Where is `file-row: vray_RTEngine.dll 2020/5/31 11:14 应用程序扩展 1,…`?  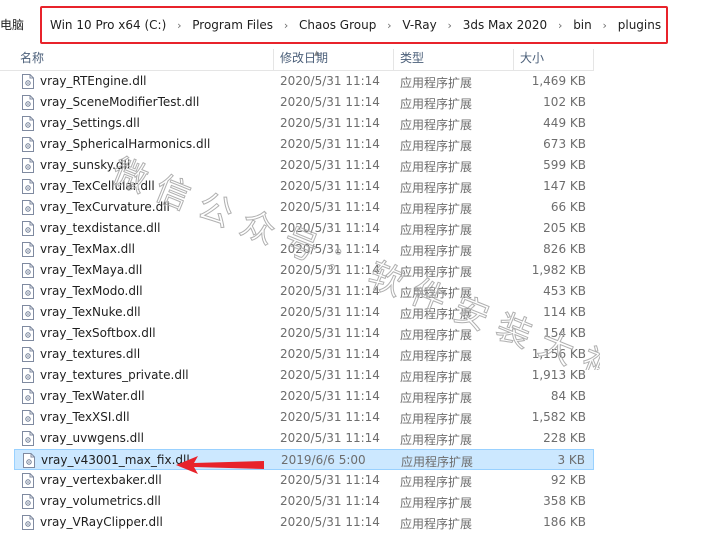 file-row: vray_RTEngine.dll 2020/5/31 11:14 应用程序扩展 1,… is located at coordinates (304, 81).